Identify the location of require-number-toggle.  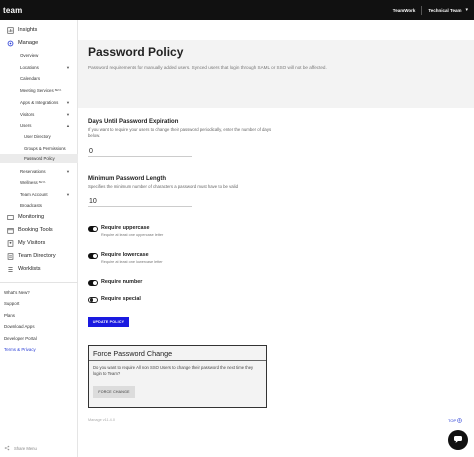
(93, 282).